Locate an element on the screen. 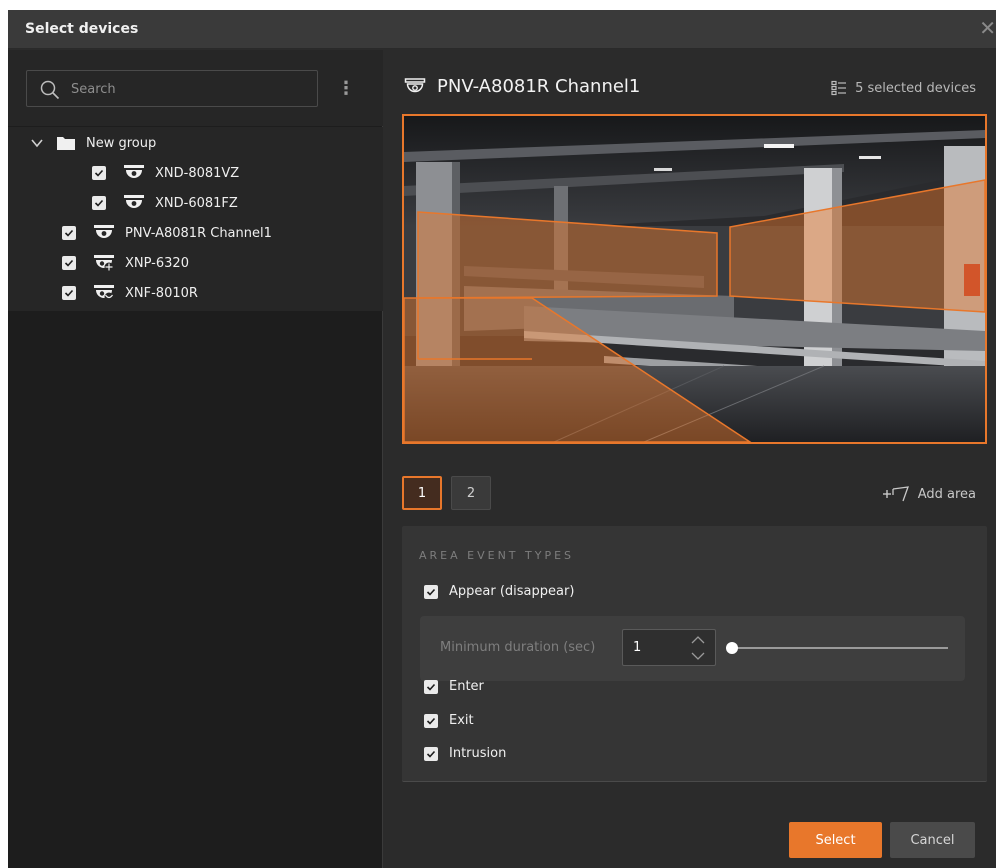  add-area-icon is located at coordinates (895, 494).